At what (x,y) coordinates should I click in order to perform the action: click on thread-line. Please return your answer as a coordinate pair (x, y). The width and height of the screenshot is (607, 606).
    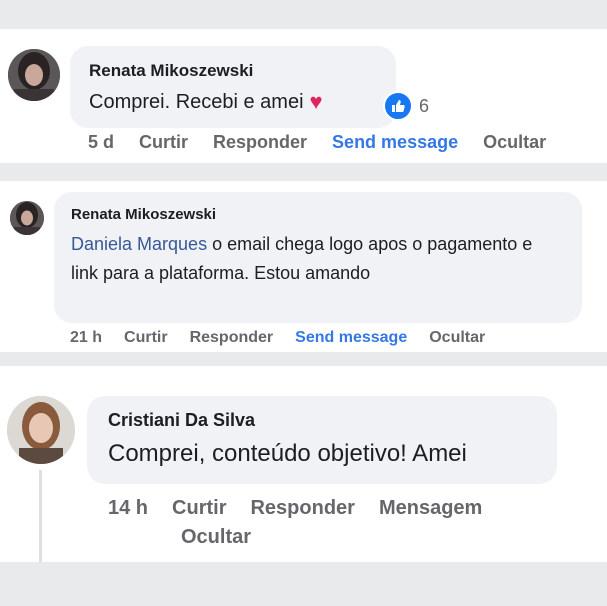
    Looking at the image, I should click on (40, 516).